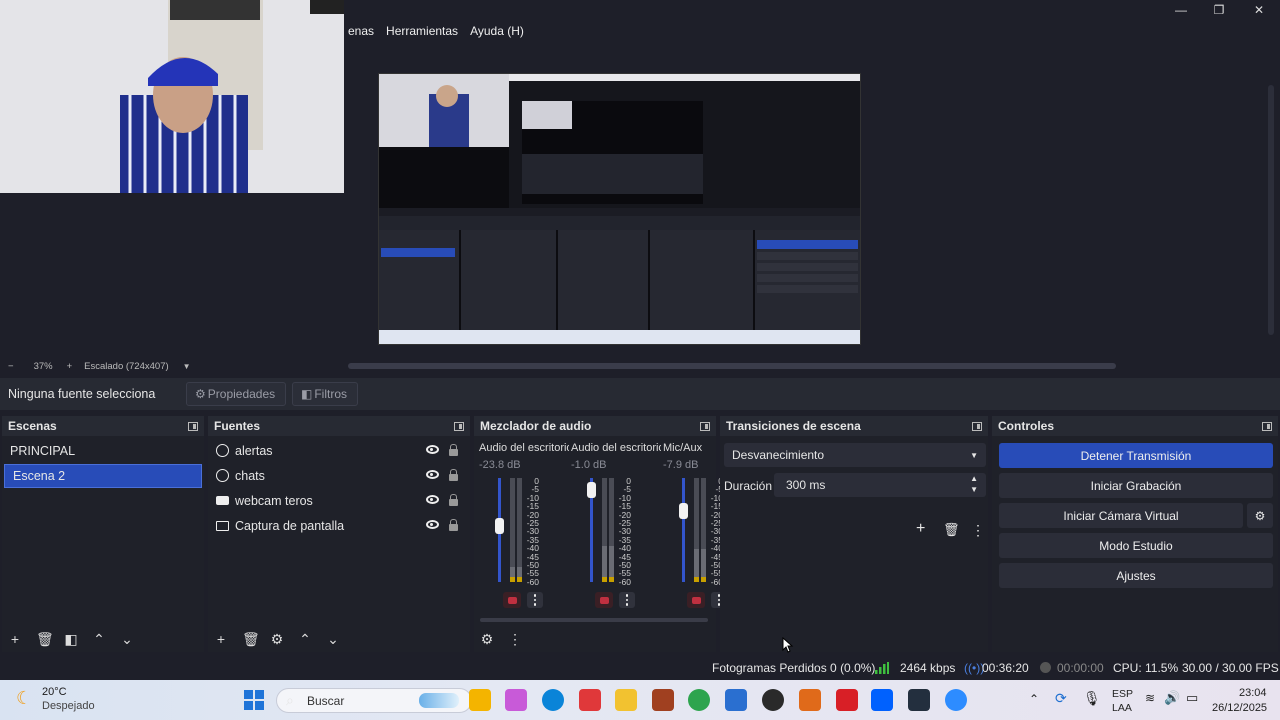  What do you see at coordinates (254, 700) in the screenshot?
I see `windows-start-icon` at bounding box center [254, 700].